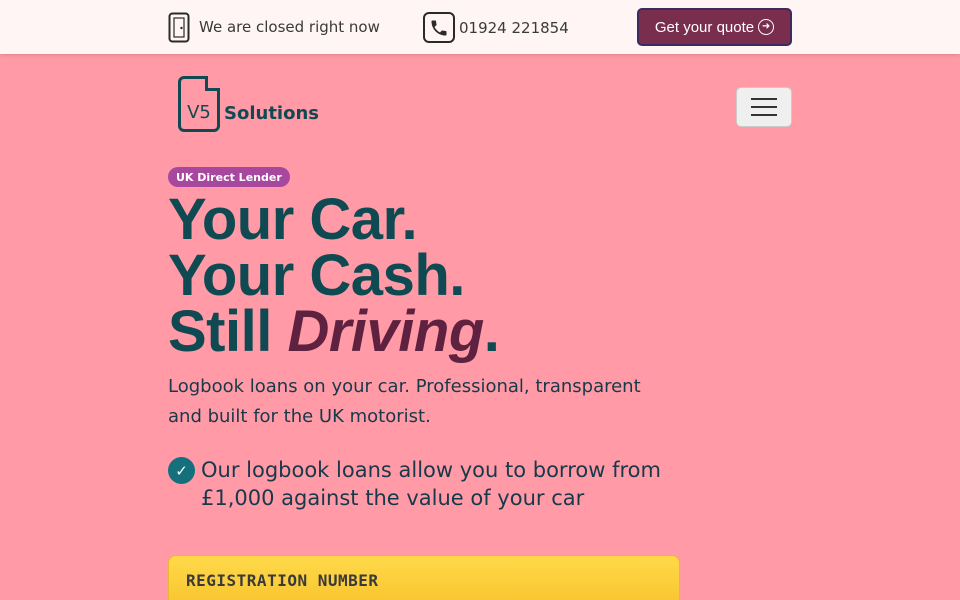 The width and height of the screenshot is (960, 600). Describe the element at coordinates (385, 331) in the screenshot. I see `headline-emphasis: Driving` at that location.